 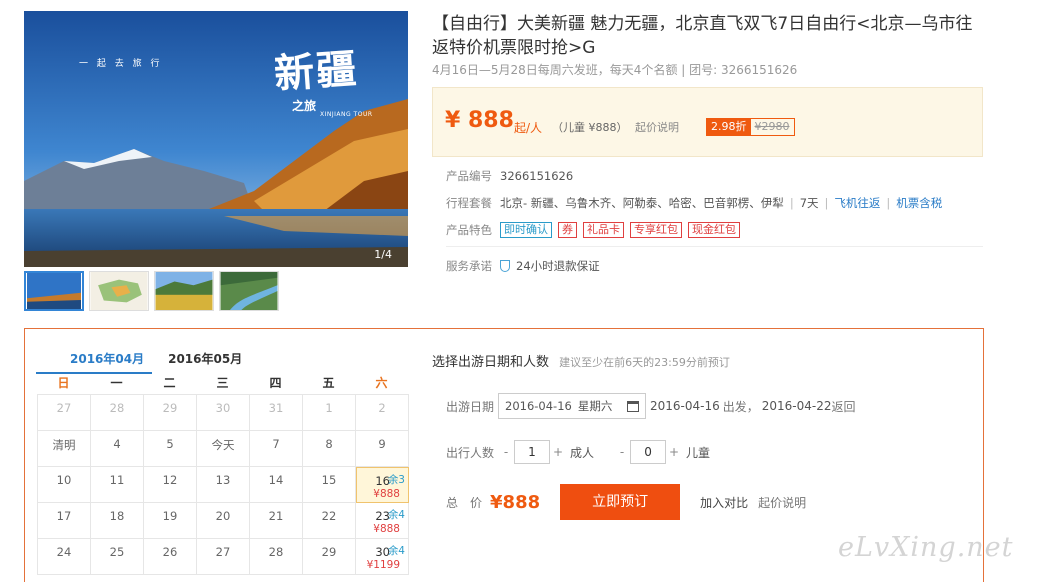 What do you see at coordinates (782, 502) in the screenshot?
I see `price-explain-link-2: 起价说明` at bounding box center [782, 502].